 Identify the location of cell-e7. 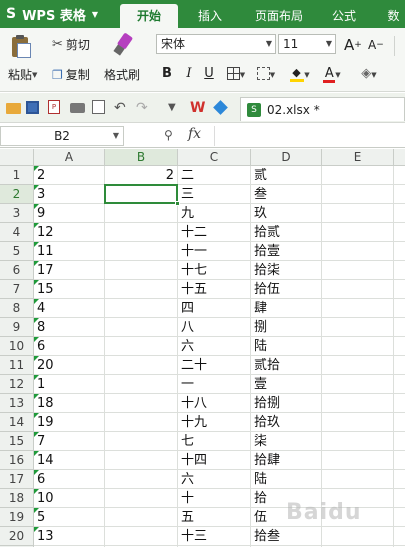
(358, 289).